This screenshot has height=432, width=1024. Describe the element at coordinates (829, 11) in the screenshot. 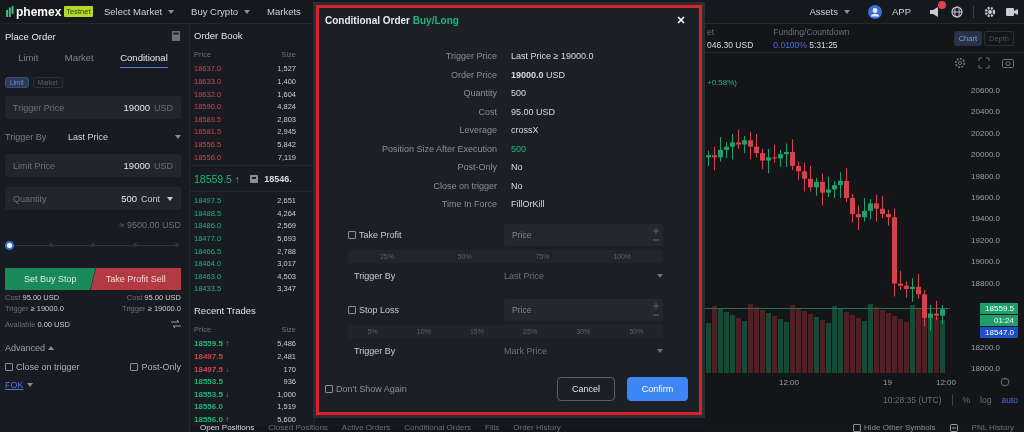

I see `assets-menu: Assets` at that location.